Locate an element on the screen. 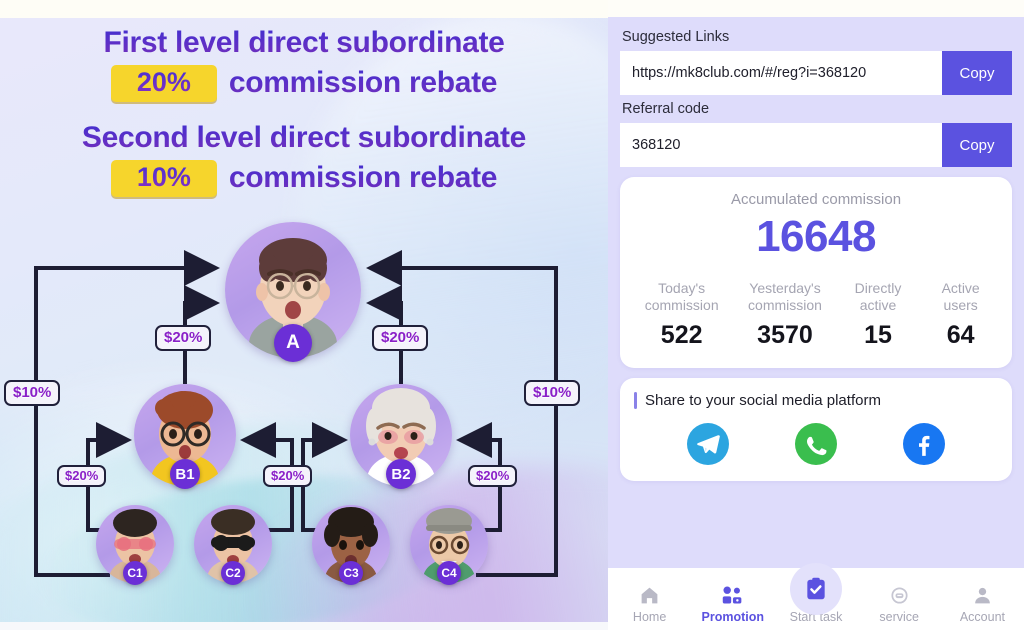  whatsapp-icon is located at coordinates (816, 444).